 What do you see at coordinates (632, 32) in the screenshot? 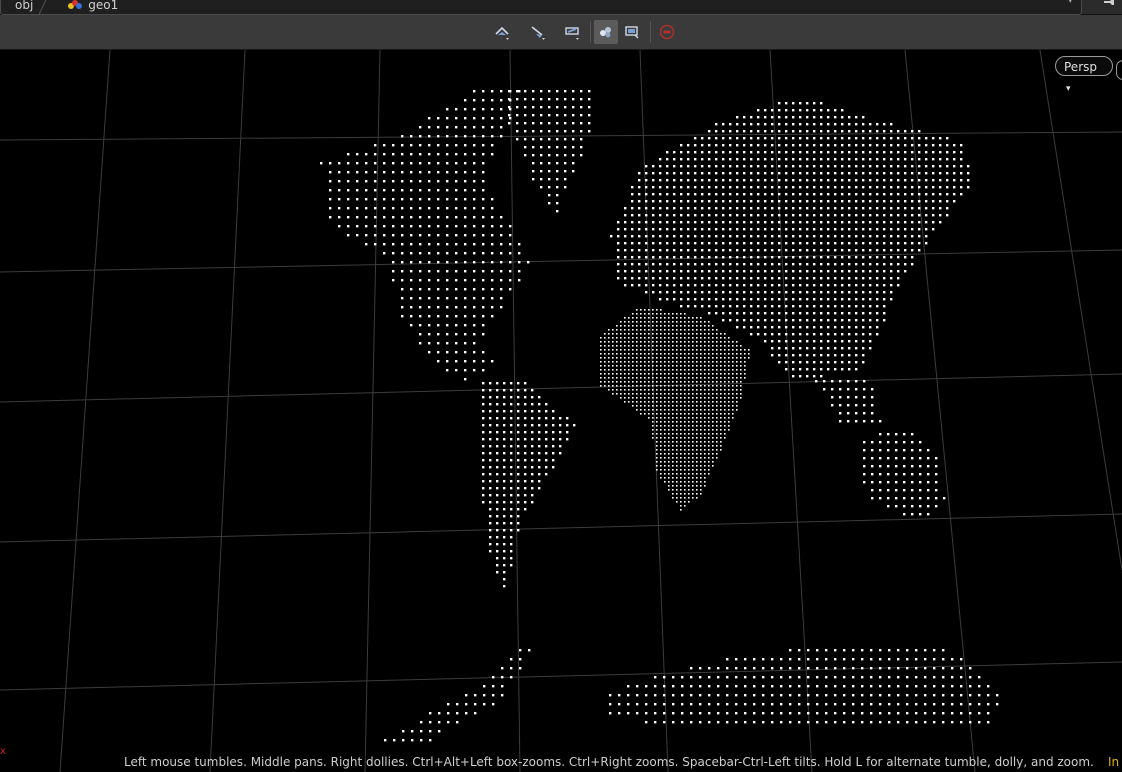
I see `snapshot-icon` at bounding box center [632, 32].